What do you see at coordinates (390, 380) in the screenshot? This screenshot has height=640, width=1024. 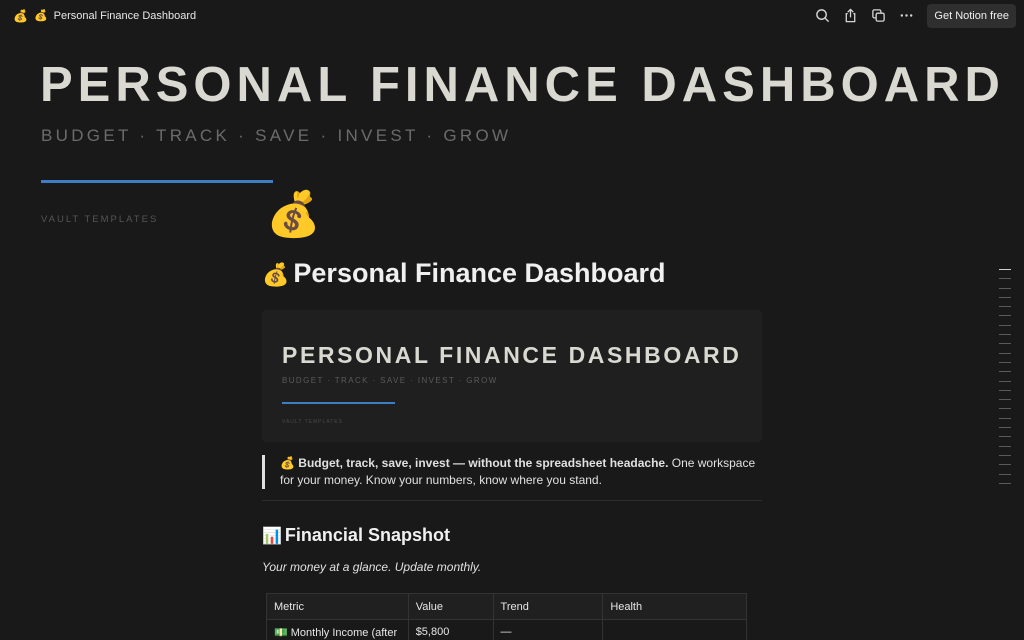 I see `banner-subtitle: BUDGET · TRACK · SAVE · INVEST · GROW` at bounding box center [390, 380].